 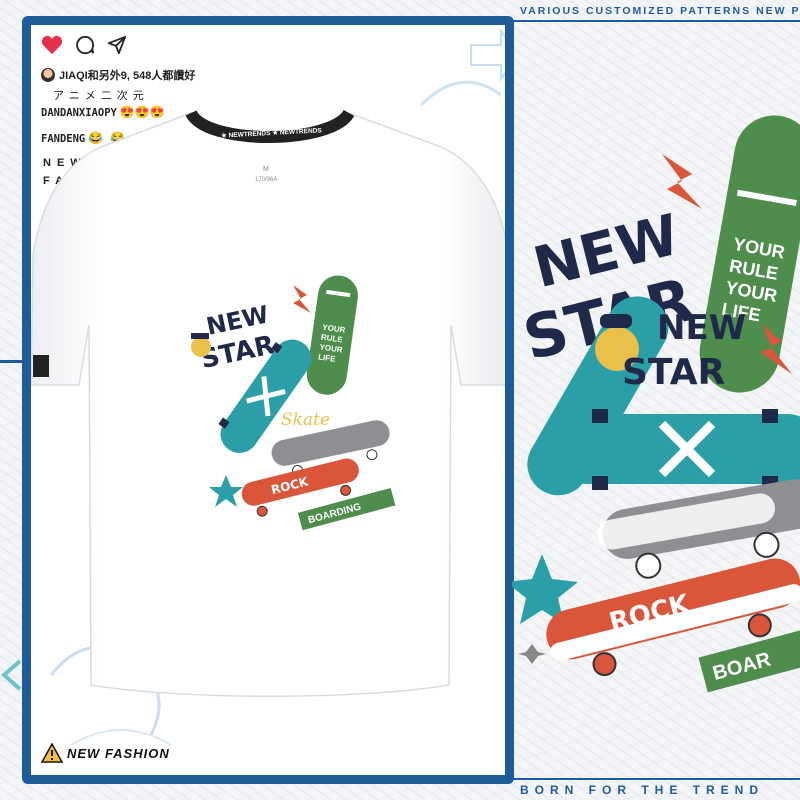 What do you see at coordinates (117, 45) in the screenshot?
I see `share-icon` at bounding box center [117, 45].